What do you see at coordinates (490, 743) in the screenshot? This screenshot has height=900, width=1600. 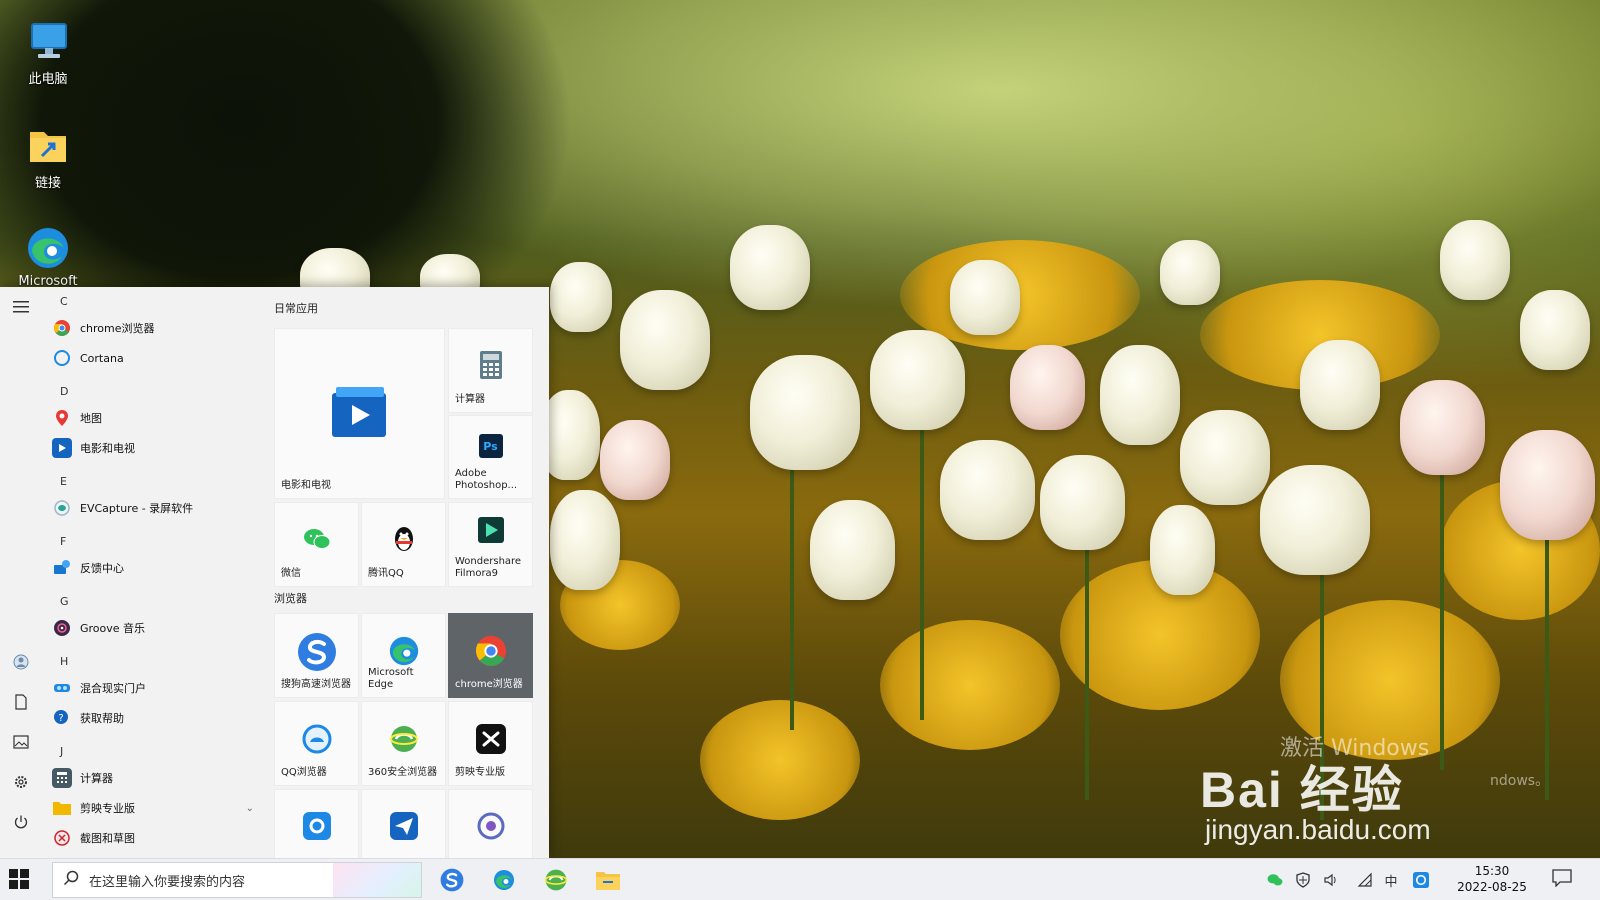 I see `tile-capcut: 剪映专业版` at bounding box center [490, 743].